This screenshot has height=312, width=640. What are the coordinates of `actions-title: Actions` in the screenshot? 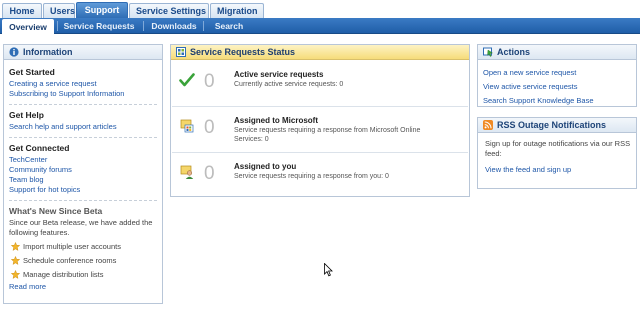 It's located at (514, 52).